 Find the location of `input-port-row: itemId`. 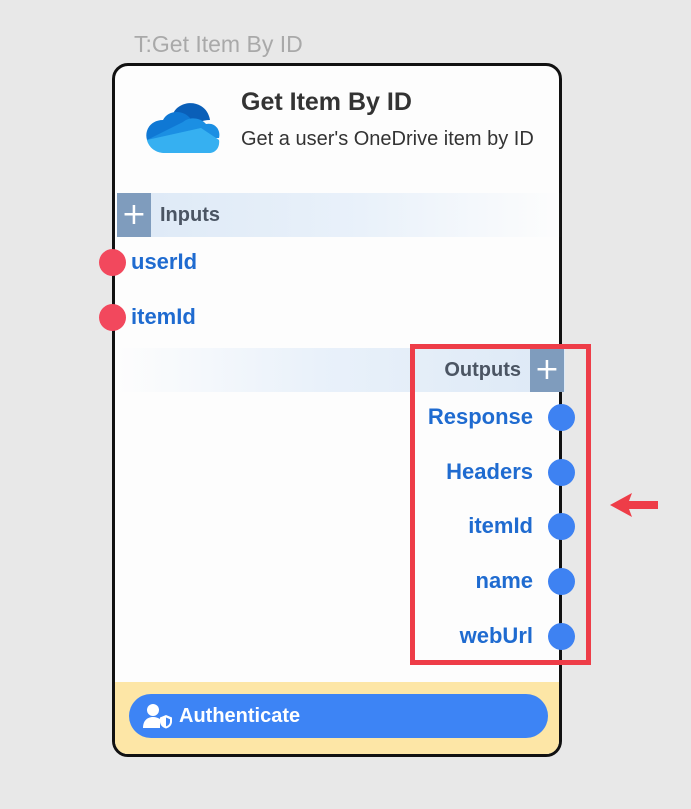

input-port-row: itemId is located at coordinates (147, 317).